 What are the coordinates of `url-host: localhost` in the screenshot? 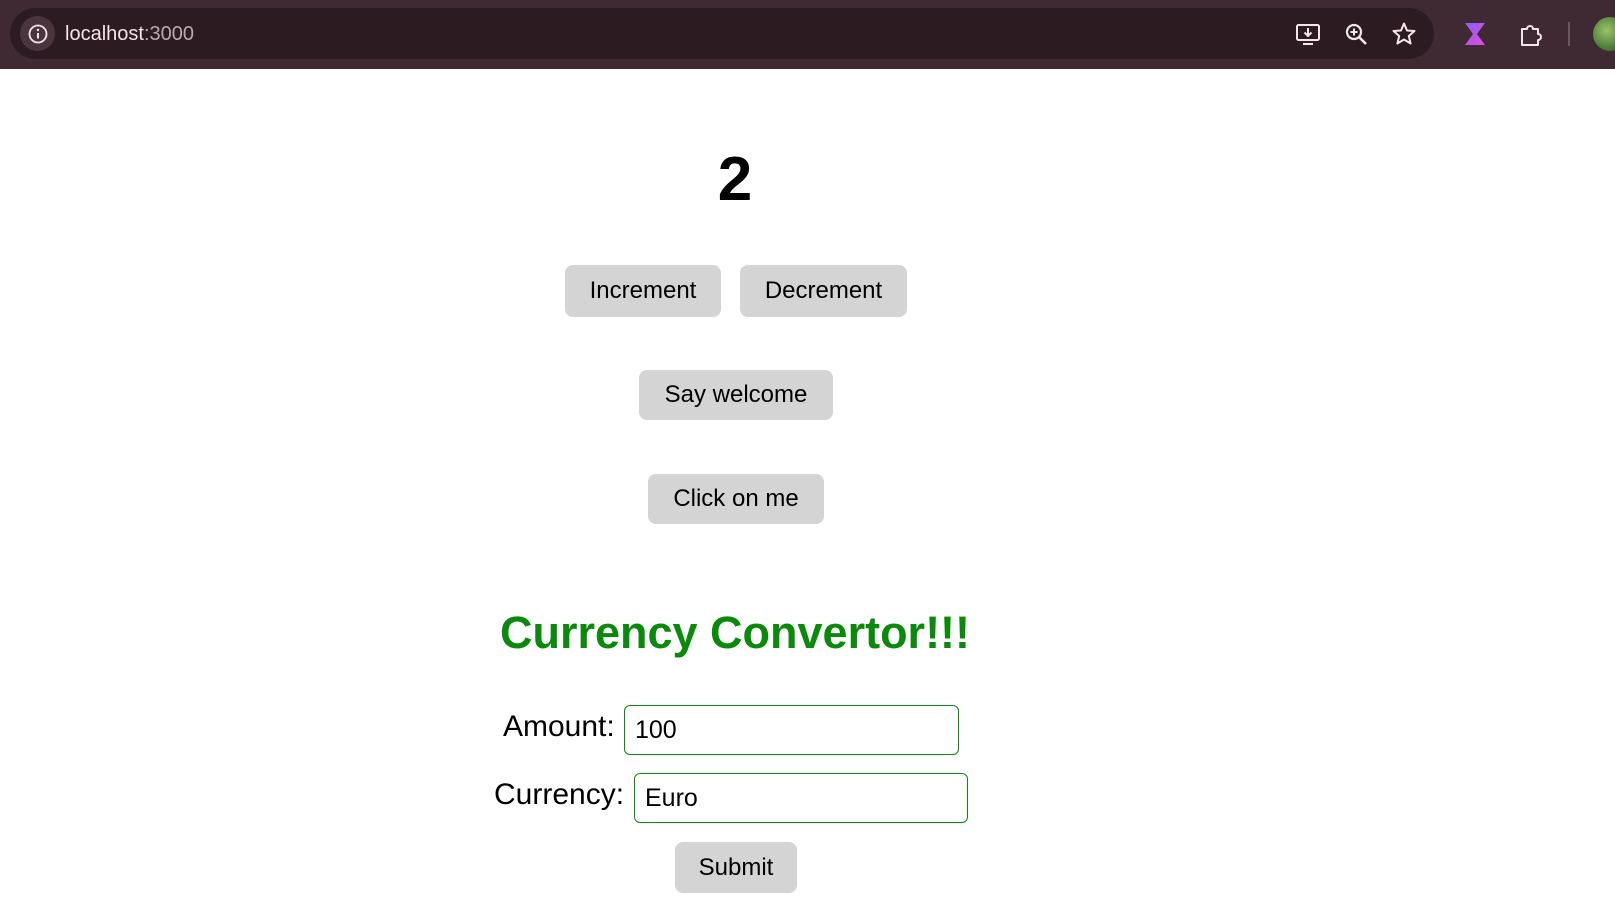 It's located at (104, 34).